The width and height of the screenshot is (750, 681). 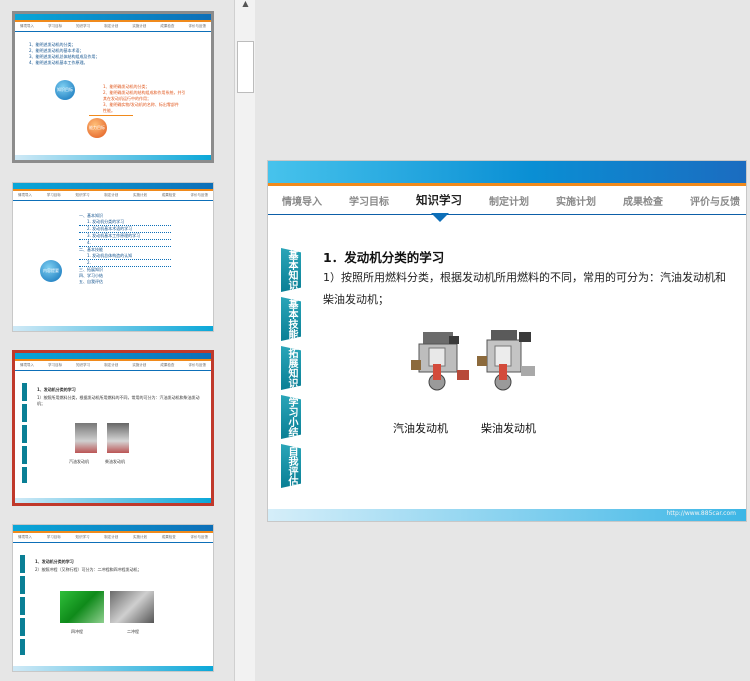 I want to click on diesel-engine-image, so click(x=506, y=360).